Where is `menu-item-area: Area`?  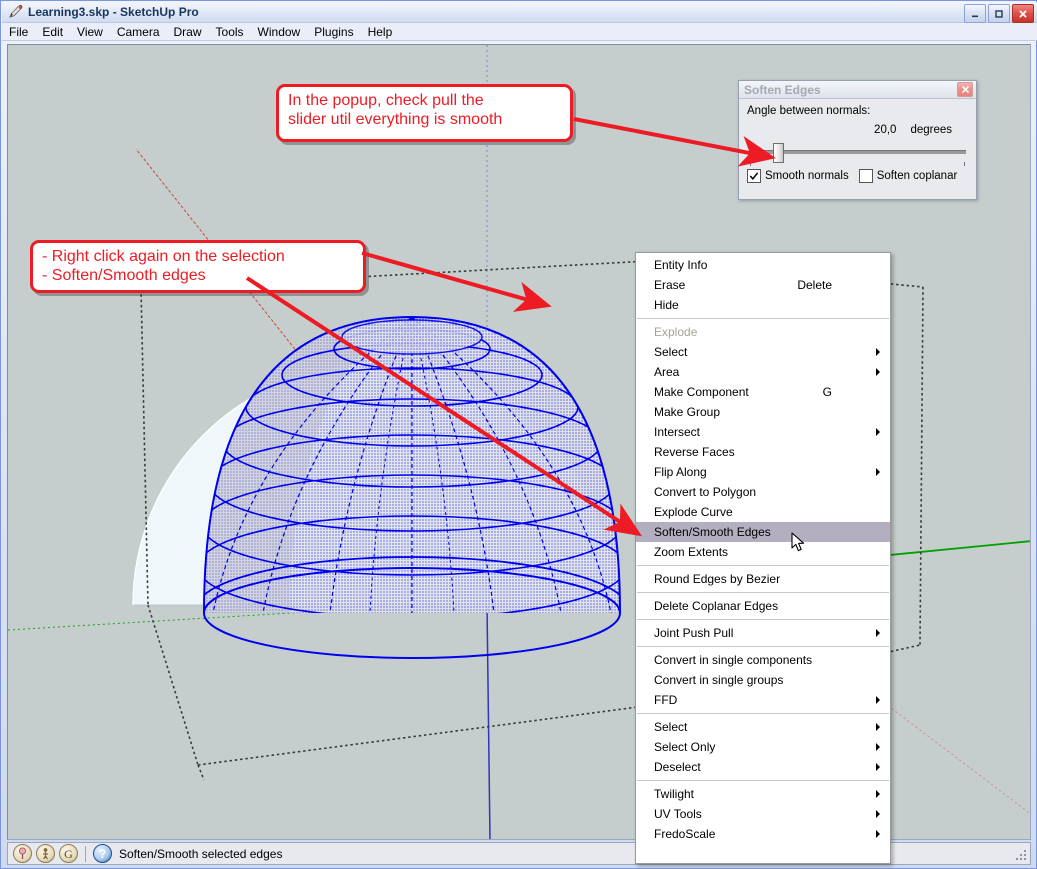
menu-item-area: Area is located at coordinates (763, 372).